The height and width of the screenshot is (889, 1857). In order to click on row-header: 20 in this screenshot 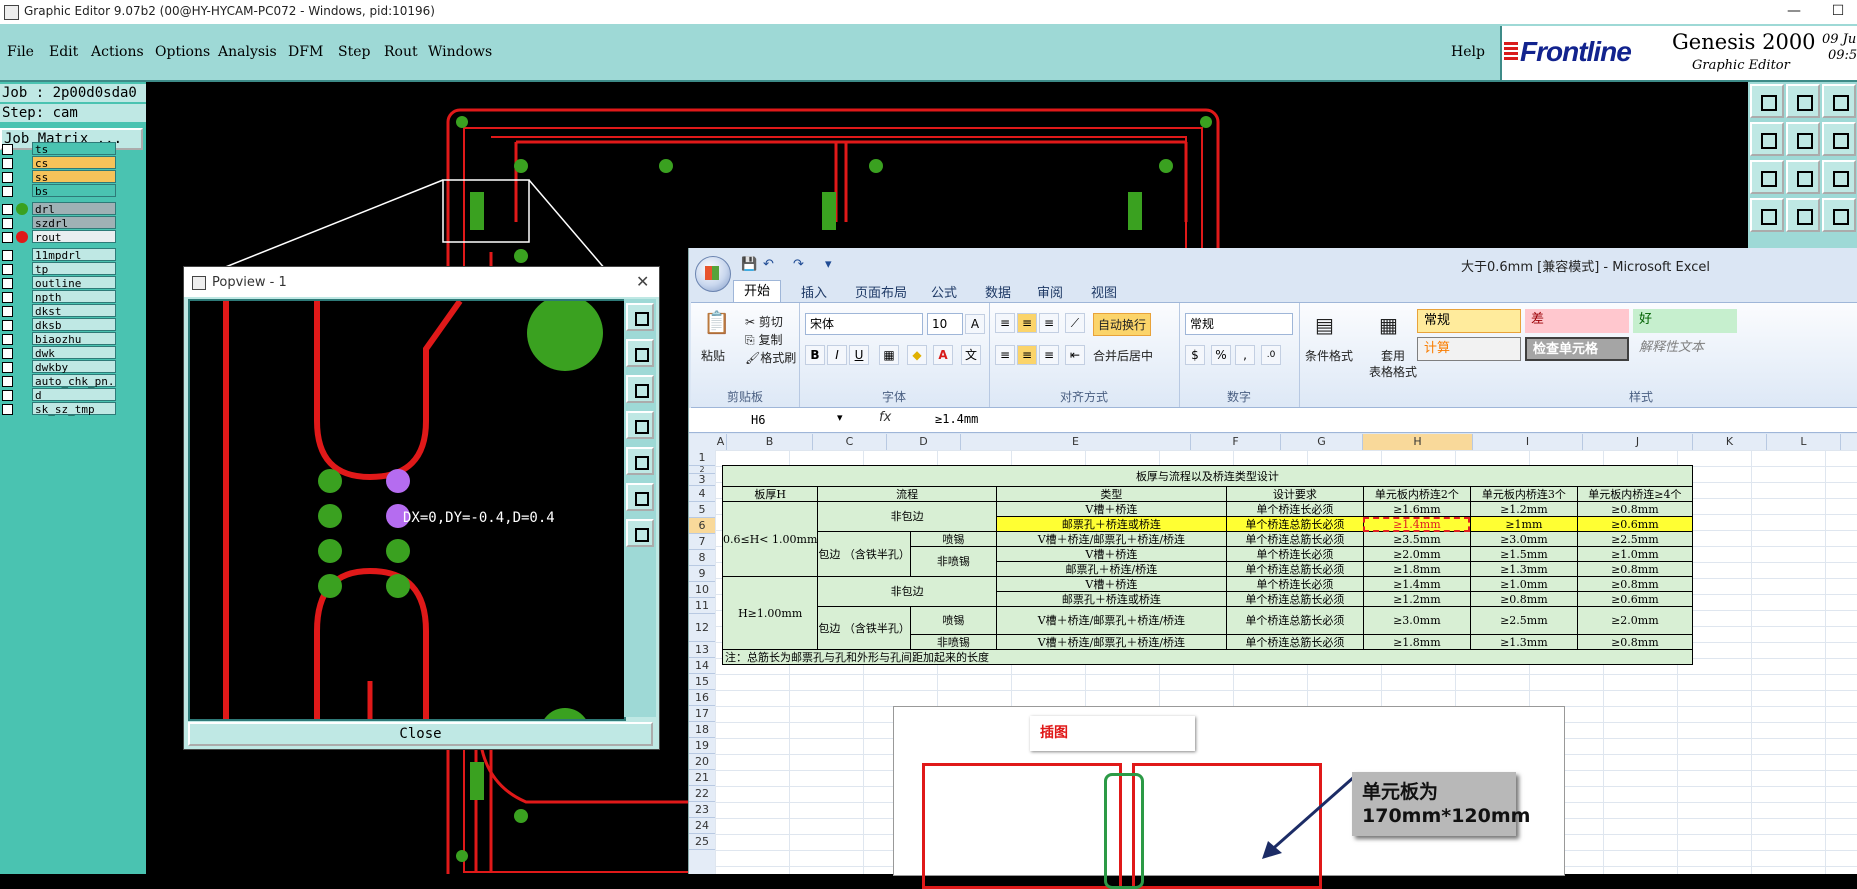, I will do `click(702, 762)`.